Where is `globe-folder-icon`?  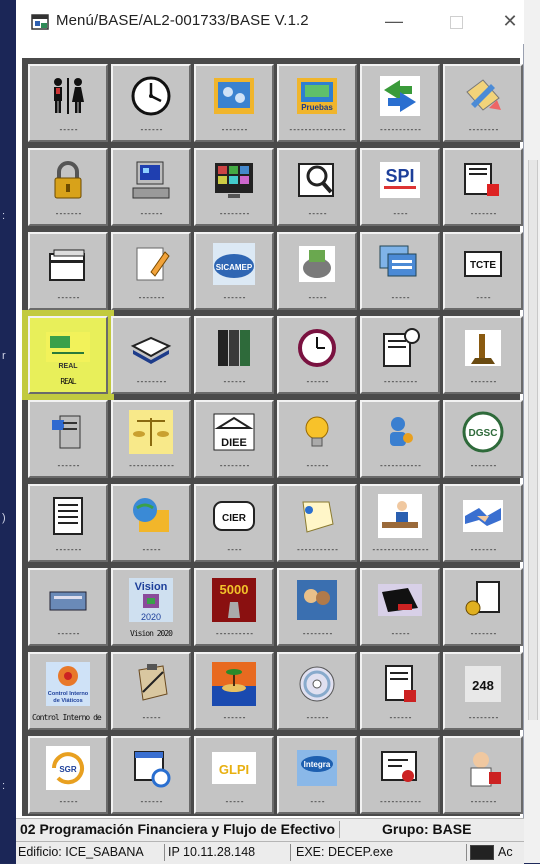
globe-folder-icon is located at coordinates (151, 516).